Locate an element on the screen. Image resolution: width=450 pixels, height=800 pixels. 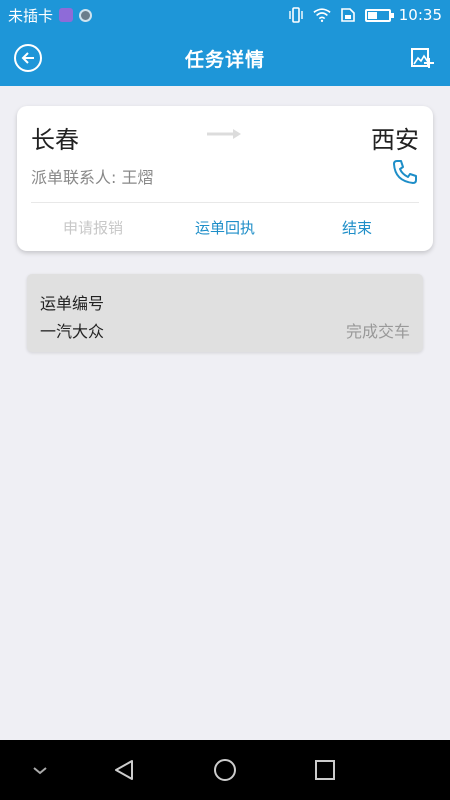
arrow-right-icon is located at coordinates (224, 134).